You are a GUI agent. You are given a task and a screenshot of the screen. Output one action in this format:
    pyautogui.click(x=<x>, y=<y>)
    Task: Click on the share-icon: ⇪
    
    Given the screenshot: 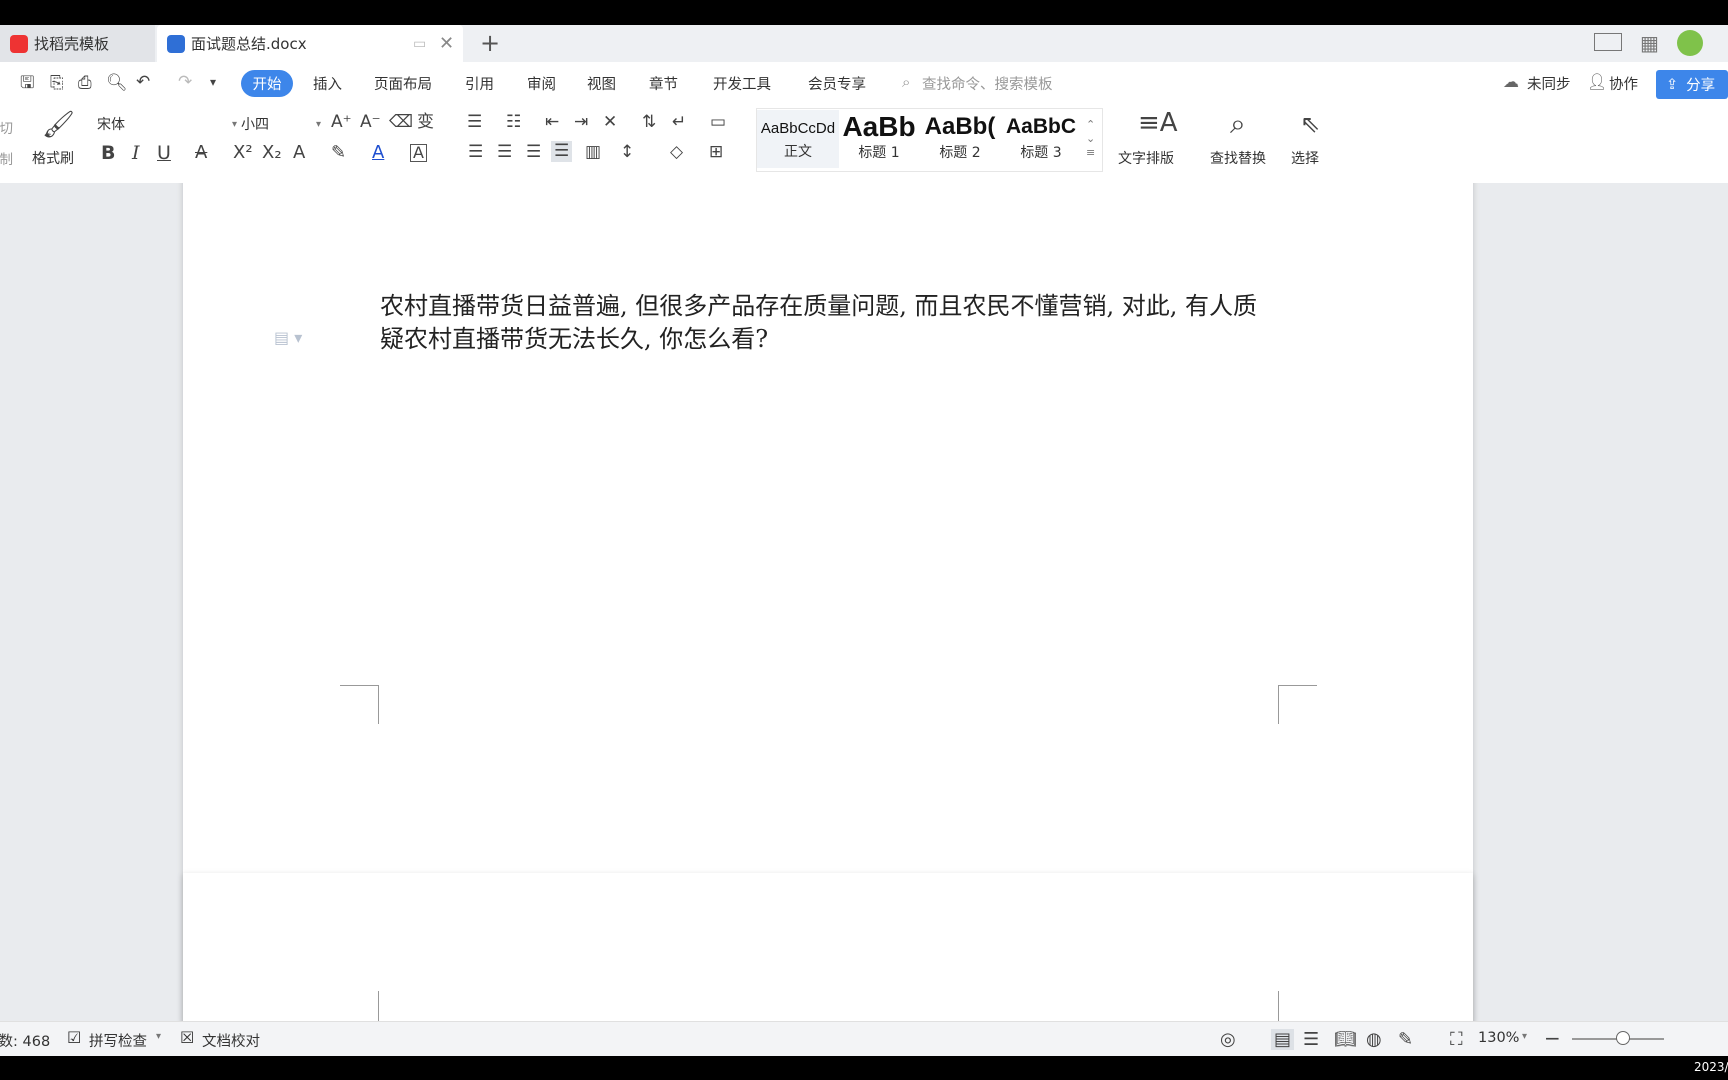 What is the action you would take?
    pyautogui.click(x=1672, y=84)
    